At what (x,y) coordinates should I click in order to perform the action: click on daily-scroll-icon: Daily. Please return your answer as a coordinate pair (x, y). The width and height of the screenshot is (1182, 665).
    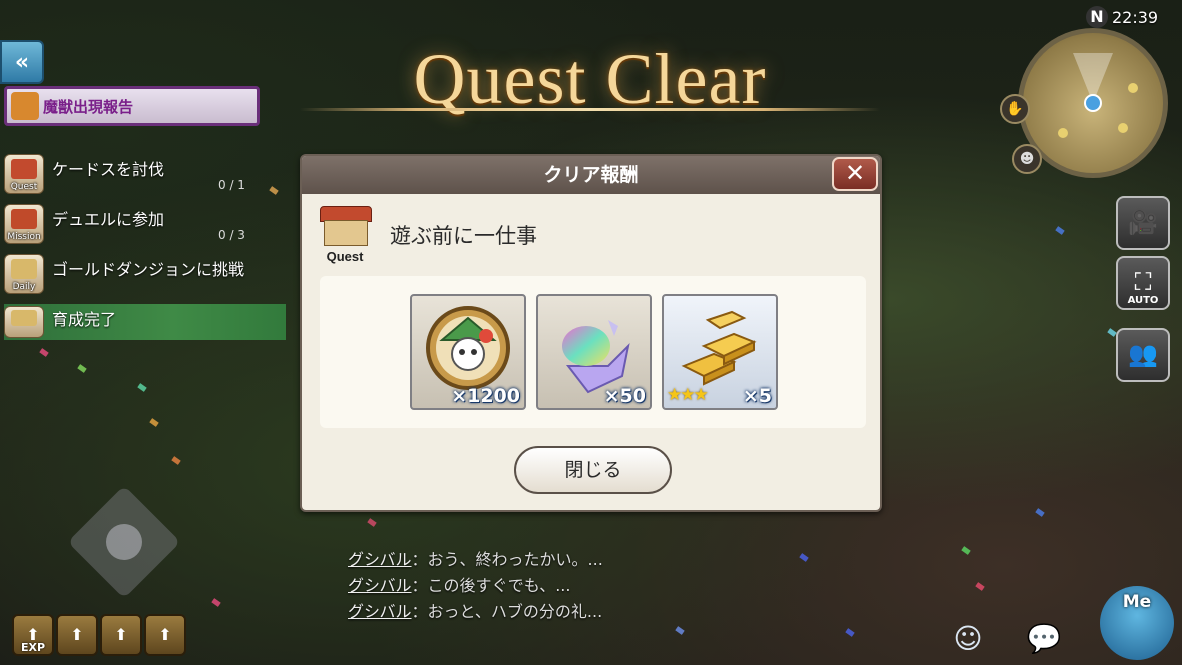
    Looking at the image, I should click on (24, 274).